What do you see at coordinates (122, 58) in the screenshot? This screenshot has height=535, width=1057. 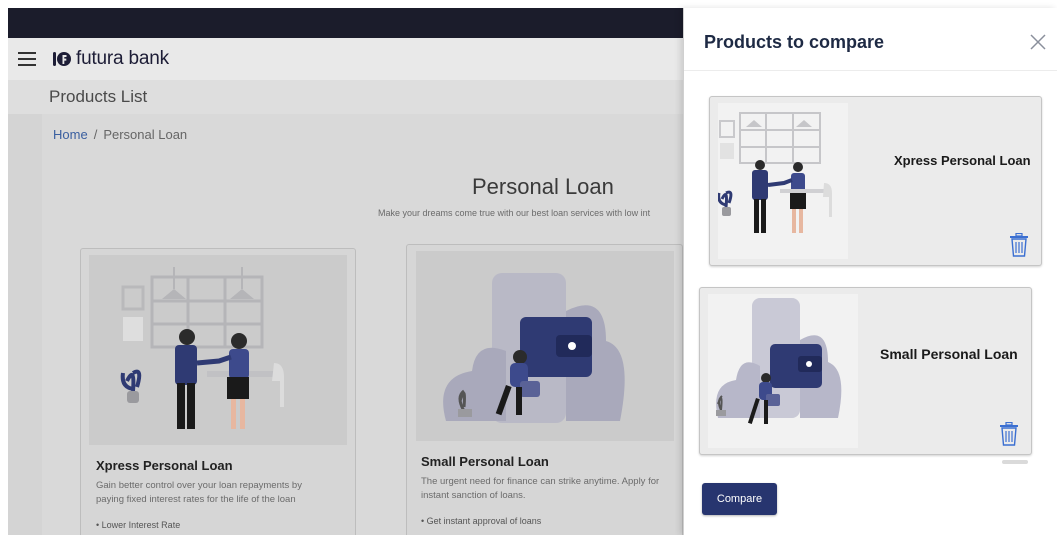 I see `brand-name: futura bank` at bounding box center [122, 58].